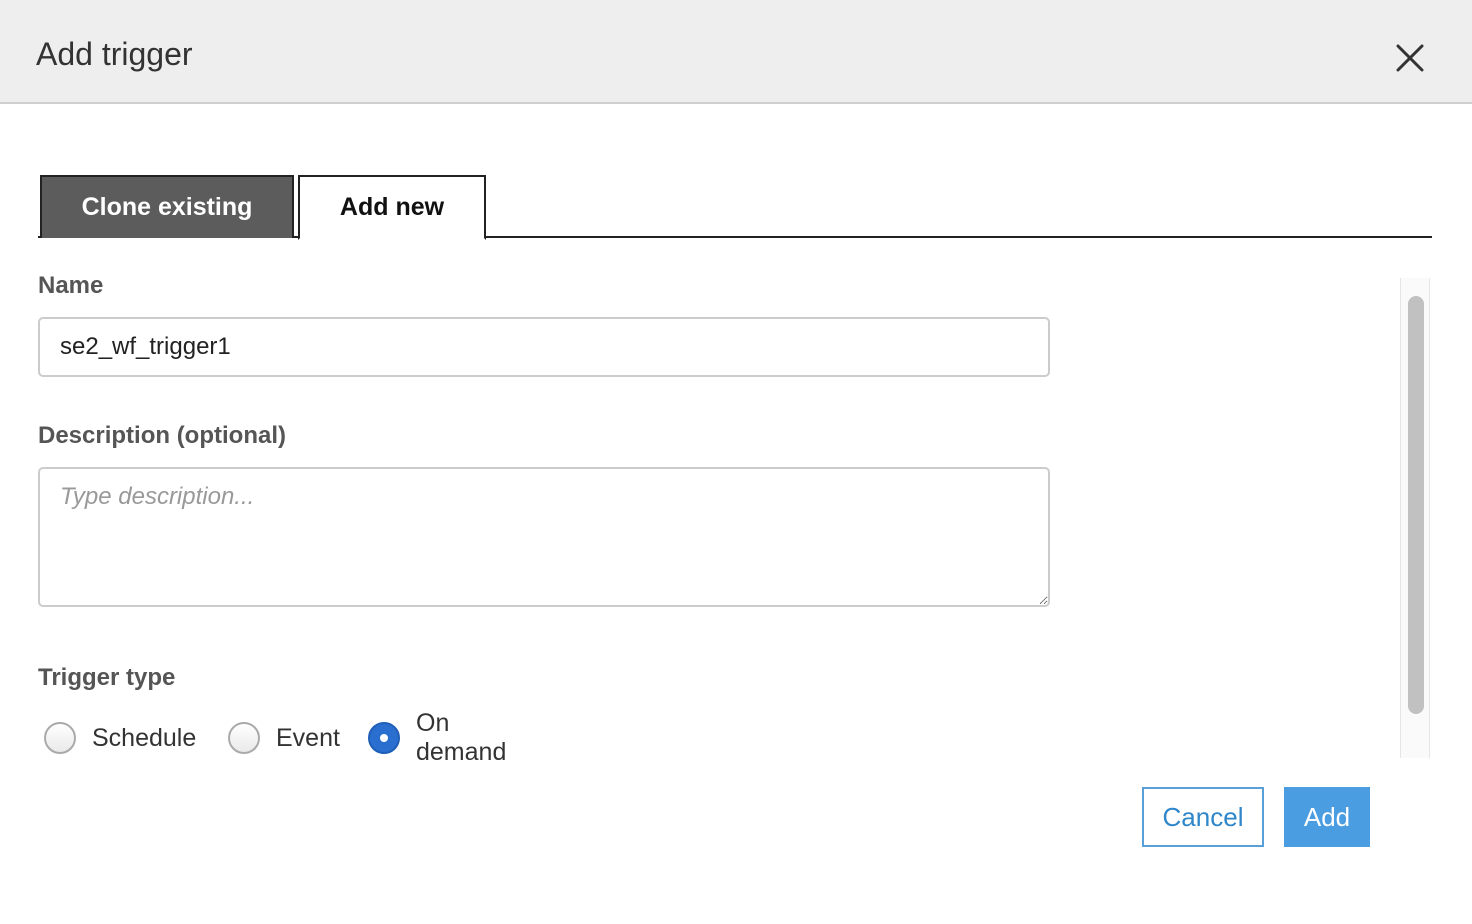  What do you see at coordinates (384, 738) in the screenshot?
I see `radio-on-demand-circle` at bounding box center [384, 738].